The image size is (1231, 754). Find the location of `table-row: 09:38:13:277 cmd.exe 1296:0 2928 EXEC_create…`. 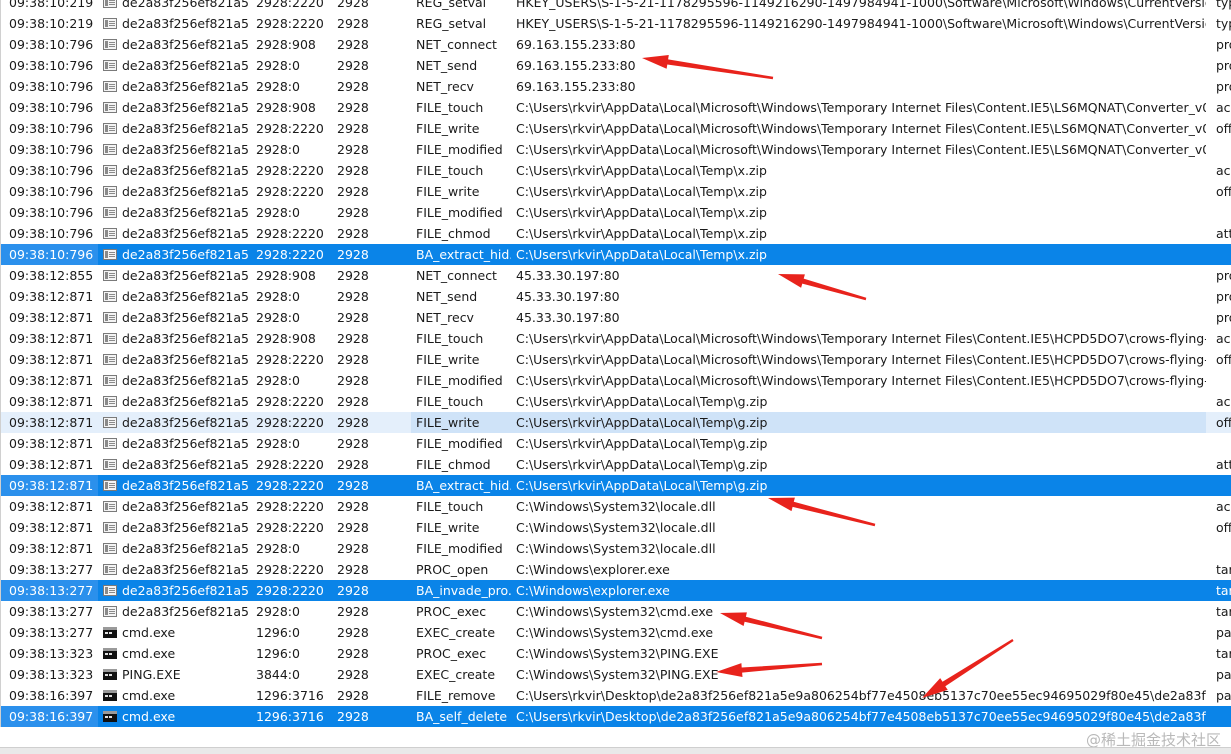

table-row: 09:38:13:277 cmd.exe 1296:0 2928 EXEC_create… is located at coordinates (615, 632).